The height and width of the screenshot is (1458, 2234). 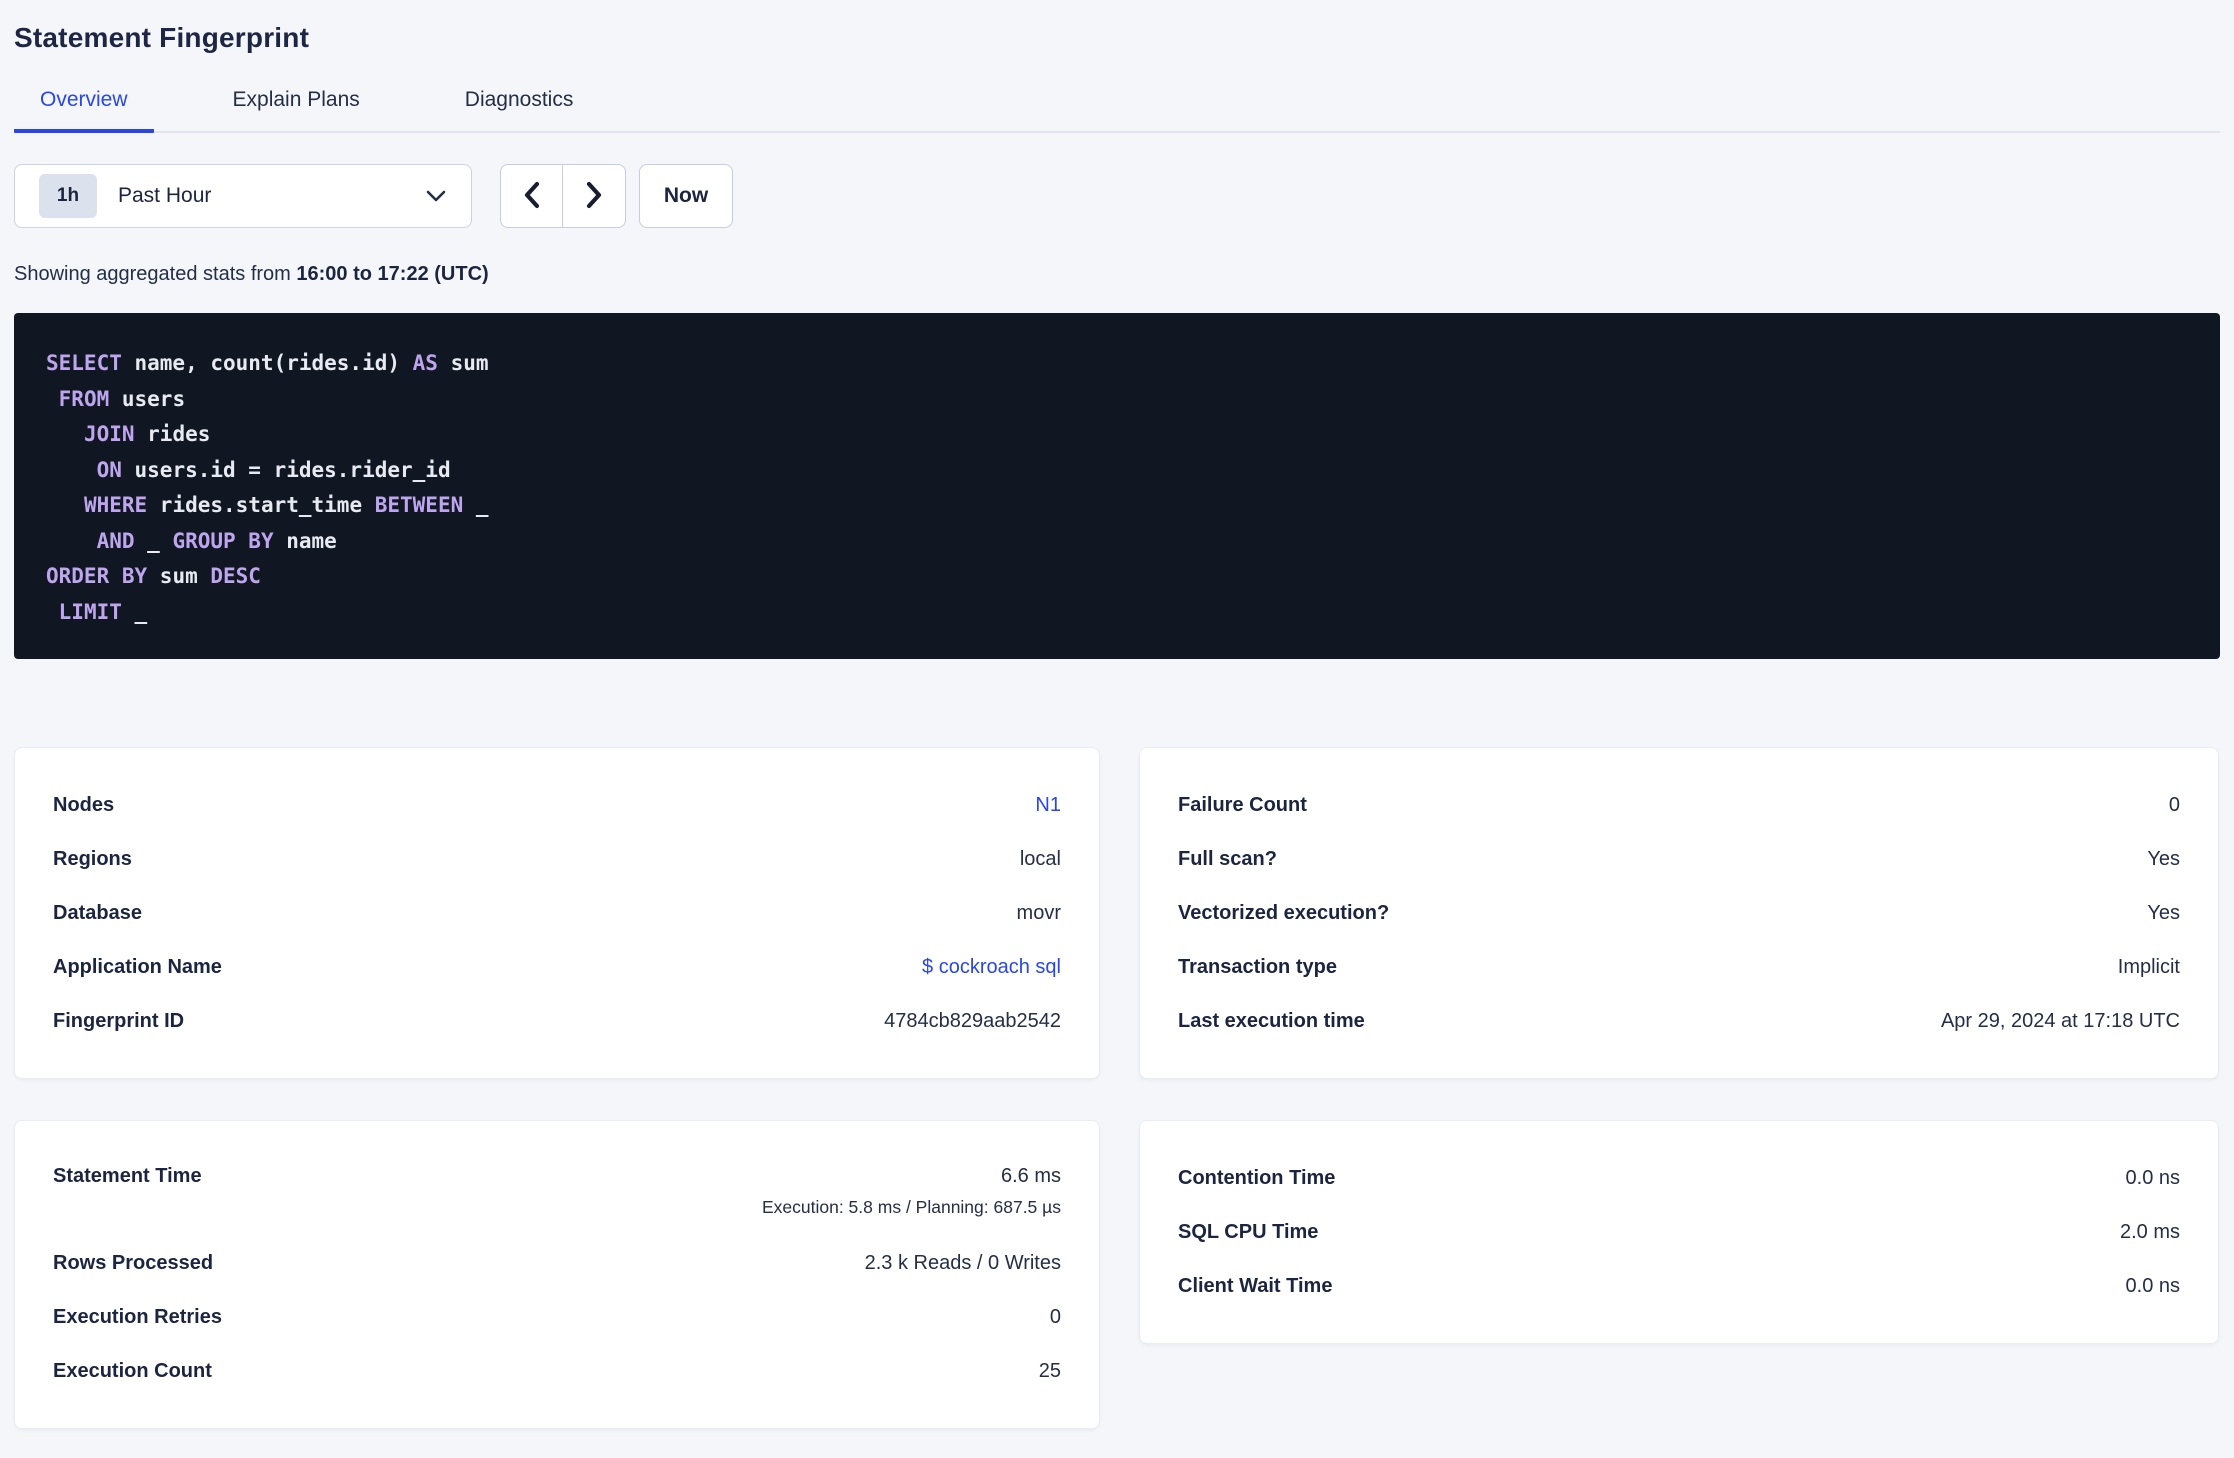 What do you see at coordinates (1257, 966) in the screenshot?
I see `stat-label: Transaction type` at bounding box center [1257, 966].